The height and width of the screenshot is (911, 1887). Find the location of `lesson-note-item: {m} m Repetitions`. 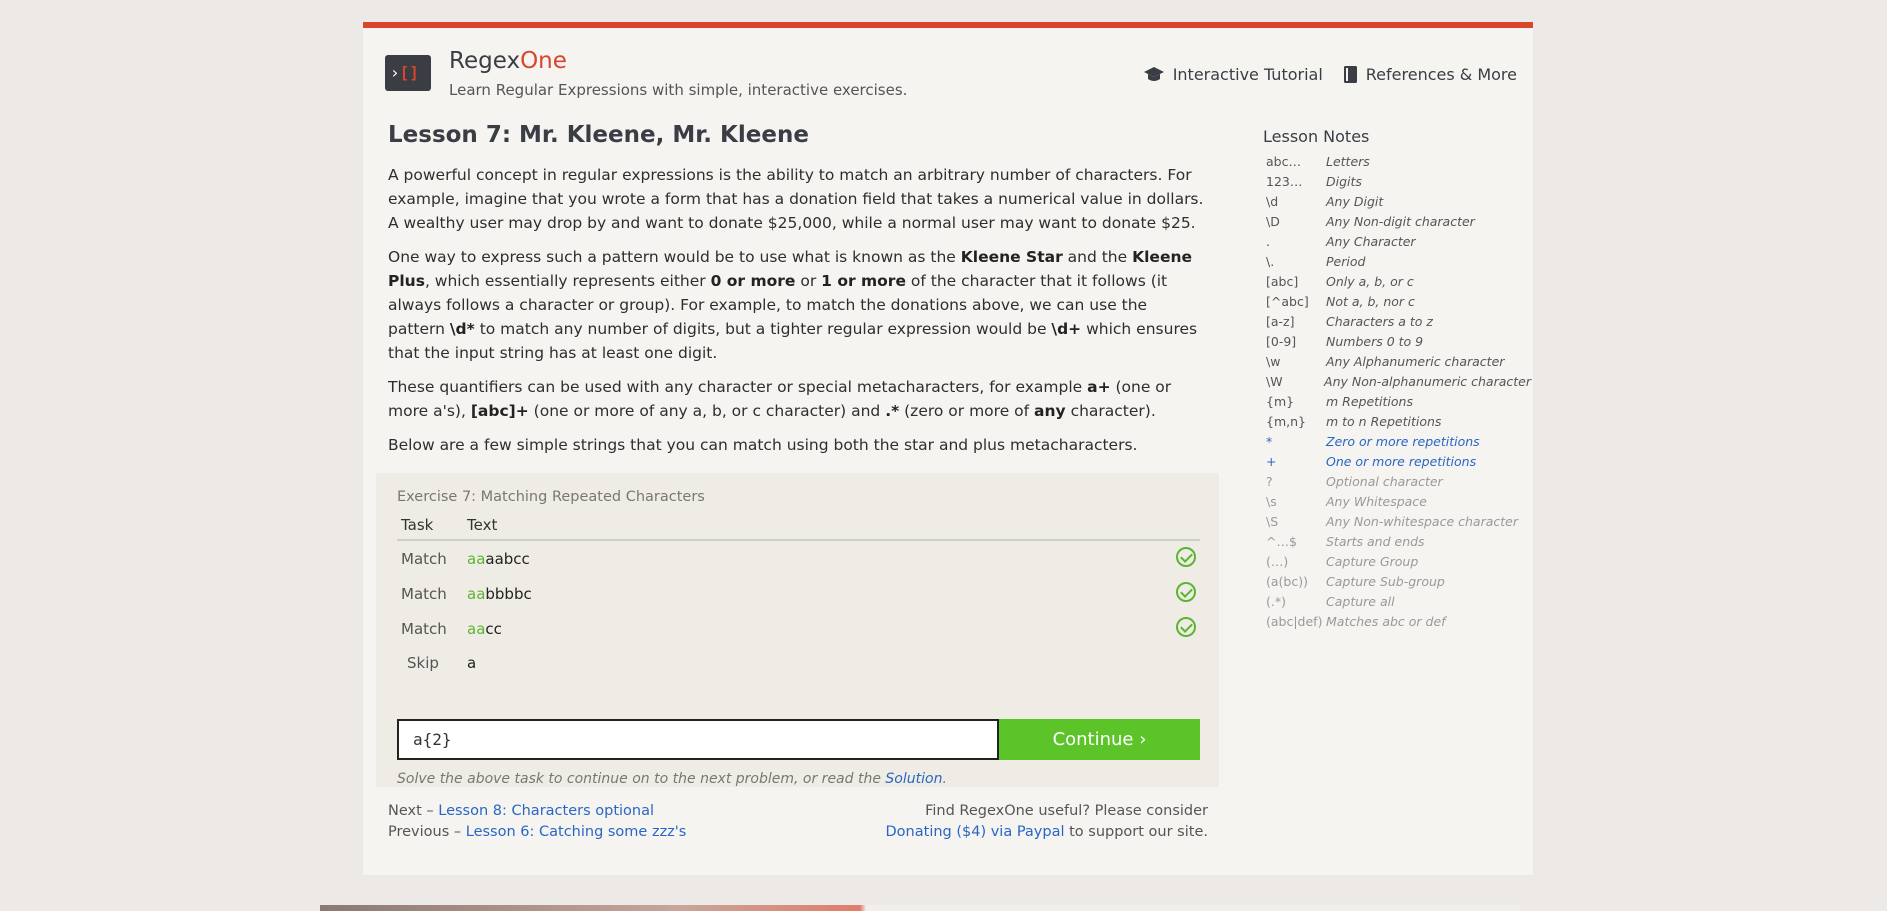

lesson-note-item: {m} m Repetitions is located at coordinates (1397, 402).